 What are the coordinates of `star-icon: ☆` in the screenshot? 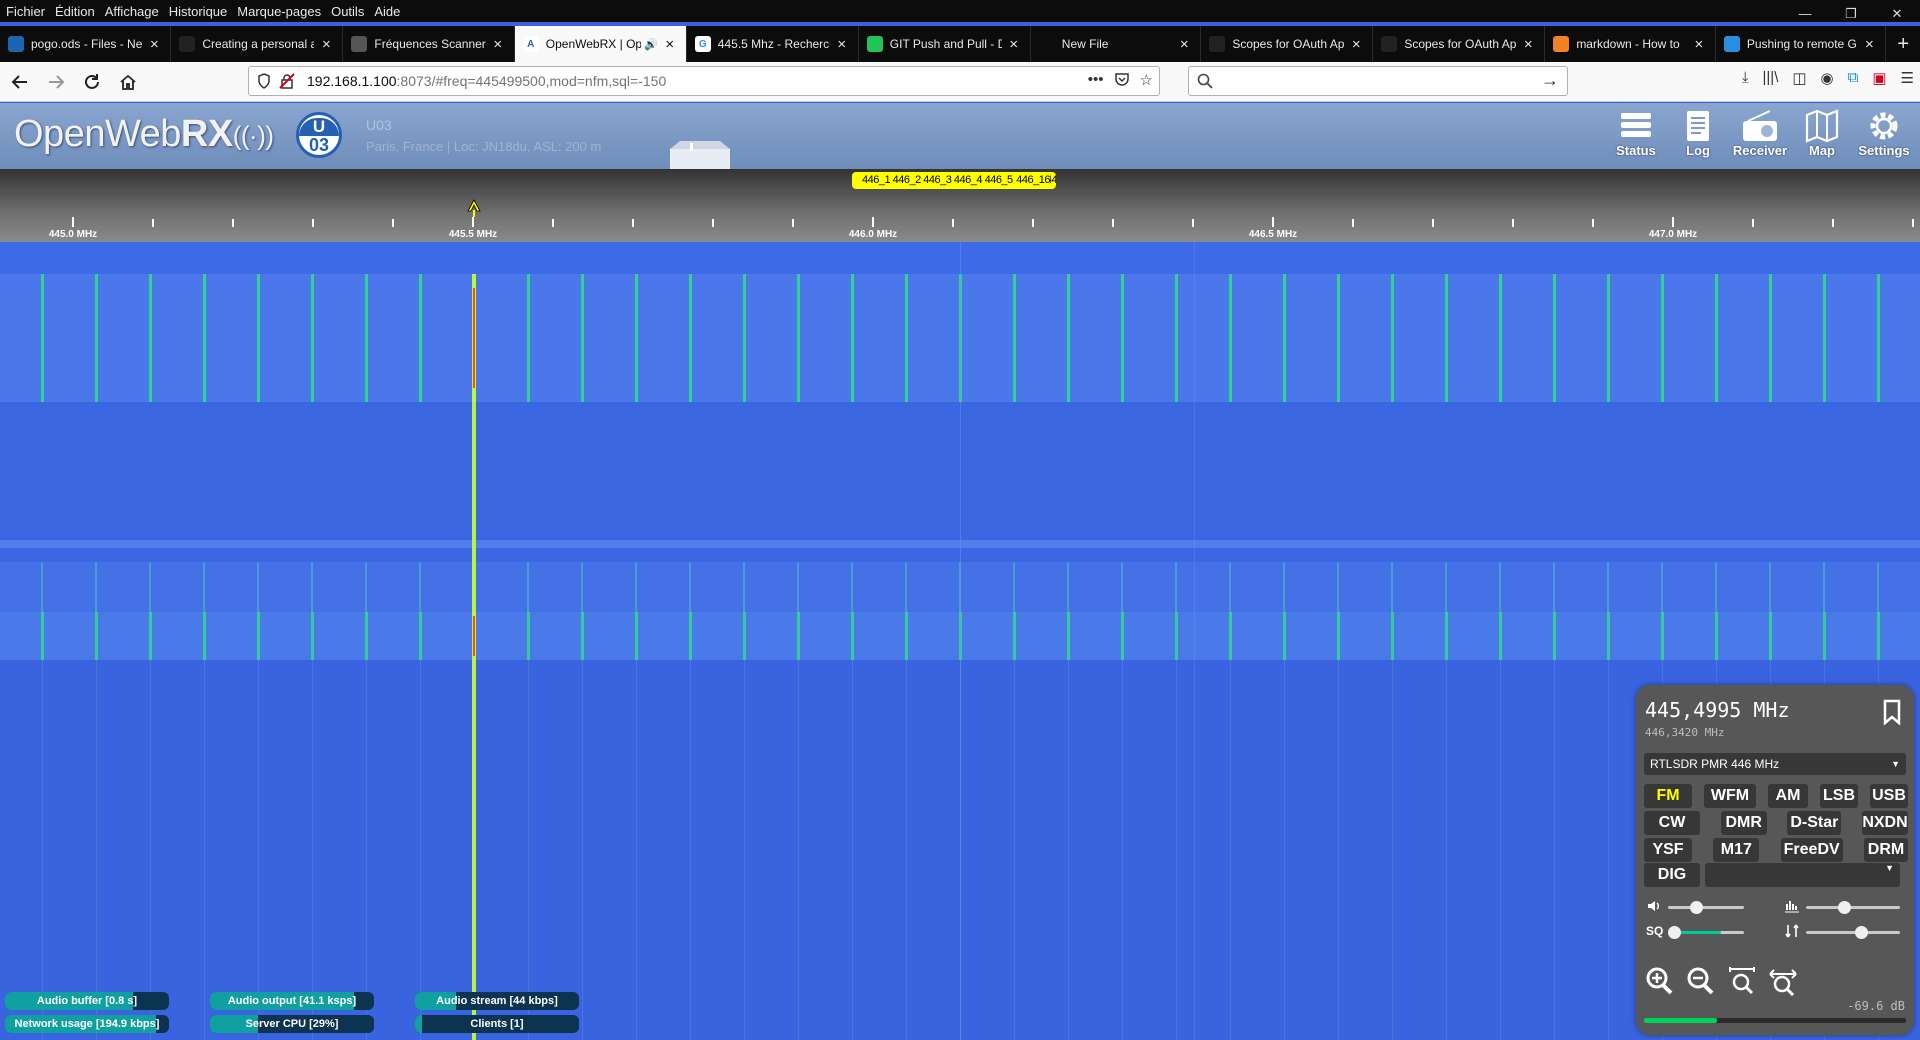 It's located at (1146, 80).